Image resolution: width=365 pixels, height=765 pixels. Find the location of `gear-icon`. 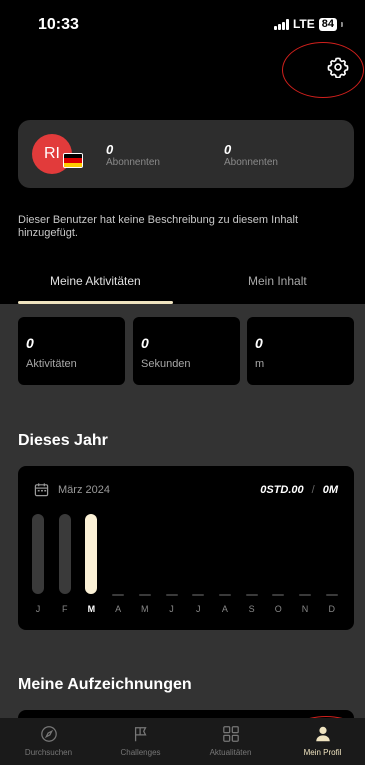

gear-icon is located at coordinates (338, 67).